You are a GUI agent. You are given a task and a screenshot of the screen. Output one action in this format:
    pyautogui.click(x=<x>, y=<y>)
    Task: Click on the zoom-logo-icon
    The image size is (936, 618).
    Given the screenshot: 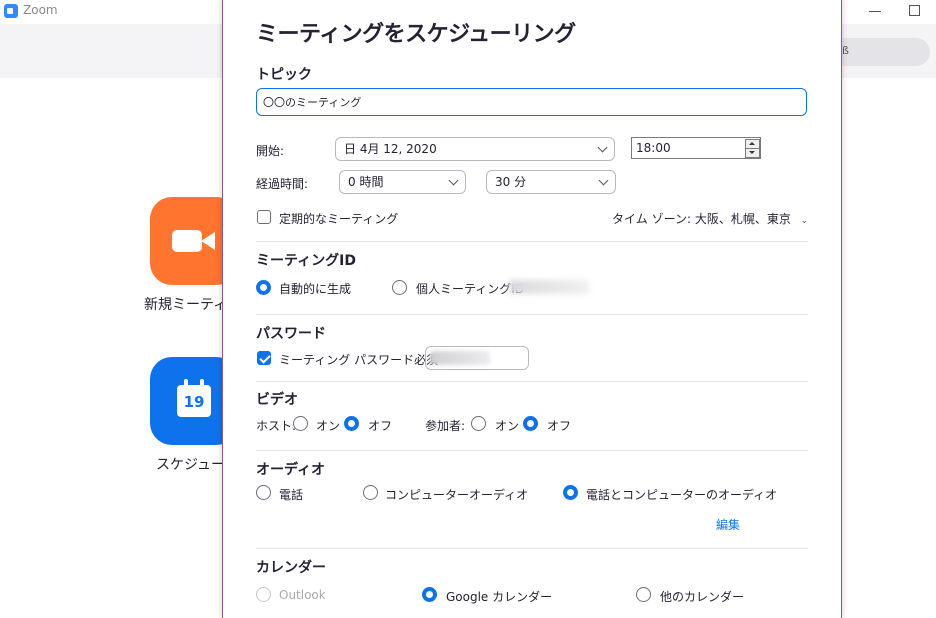 What is the action you would take?
    pyautogui.click(x=11, y=11)
    